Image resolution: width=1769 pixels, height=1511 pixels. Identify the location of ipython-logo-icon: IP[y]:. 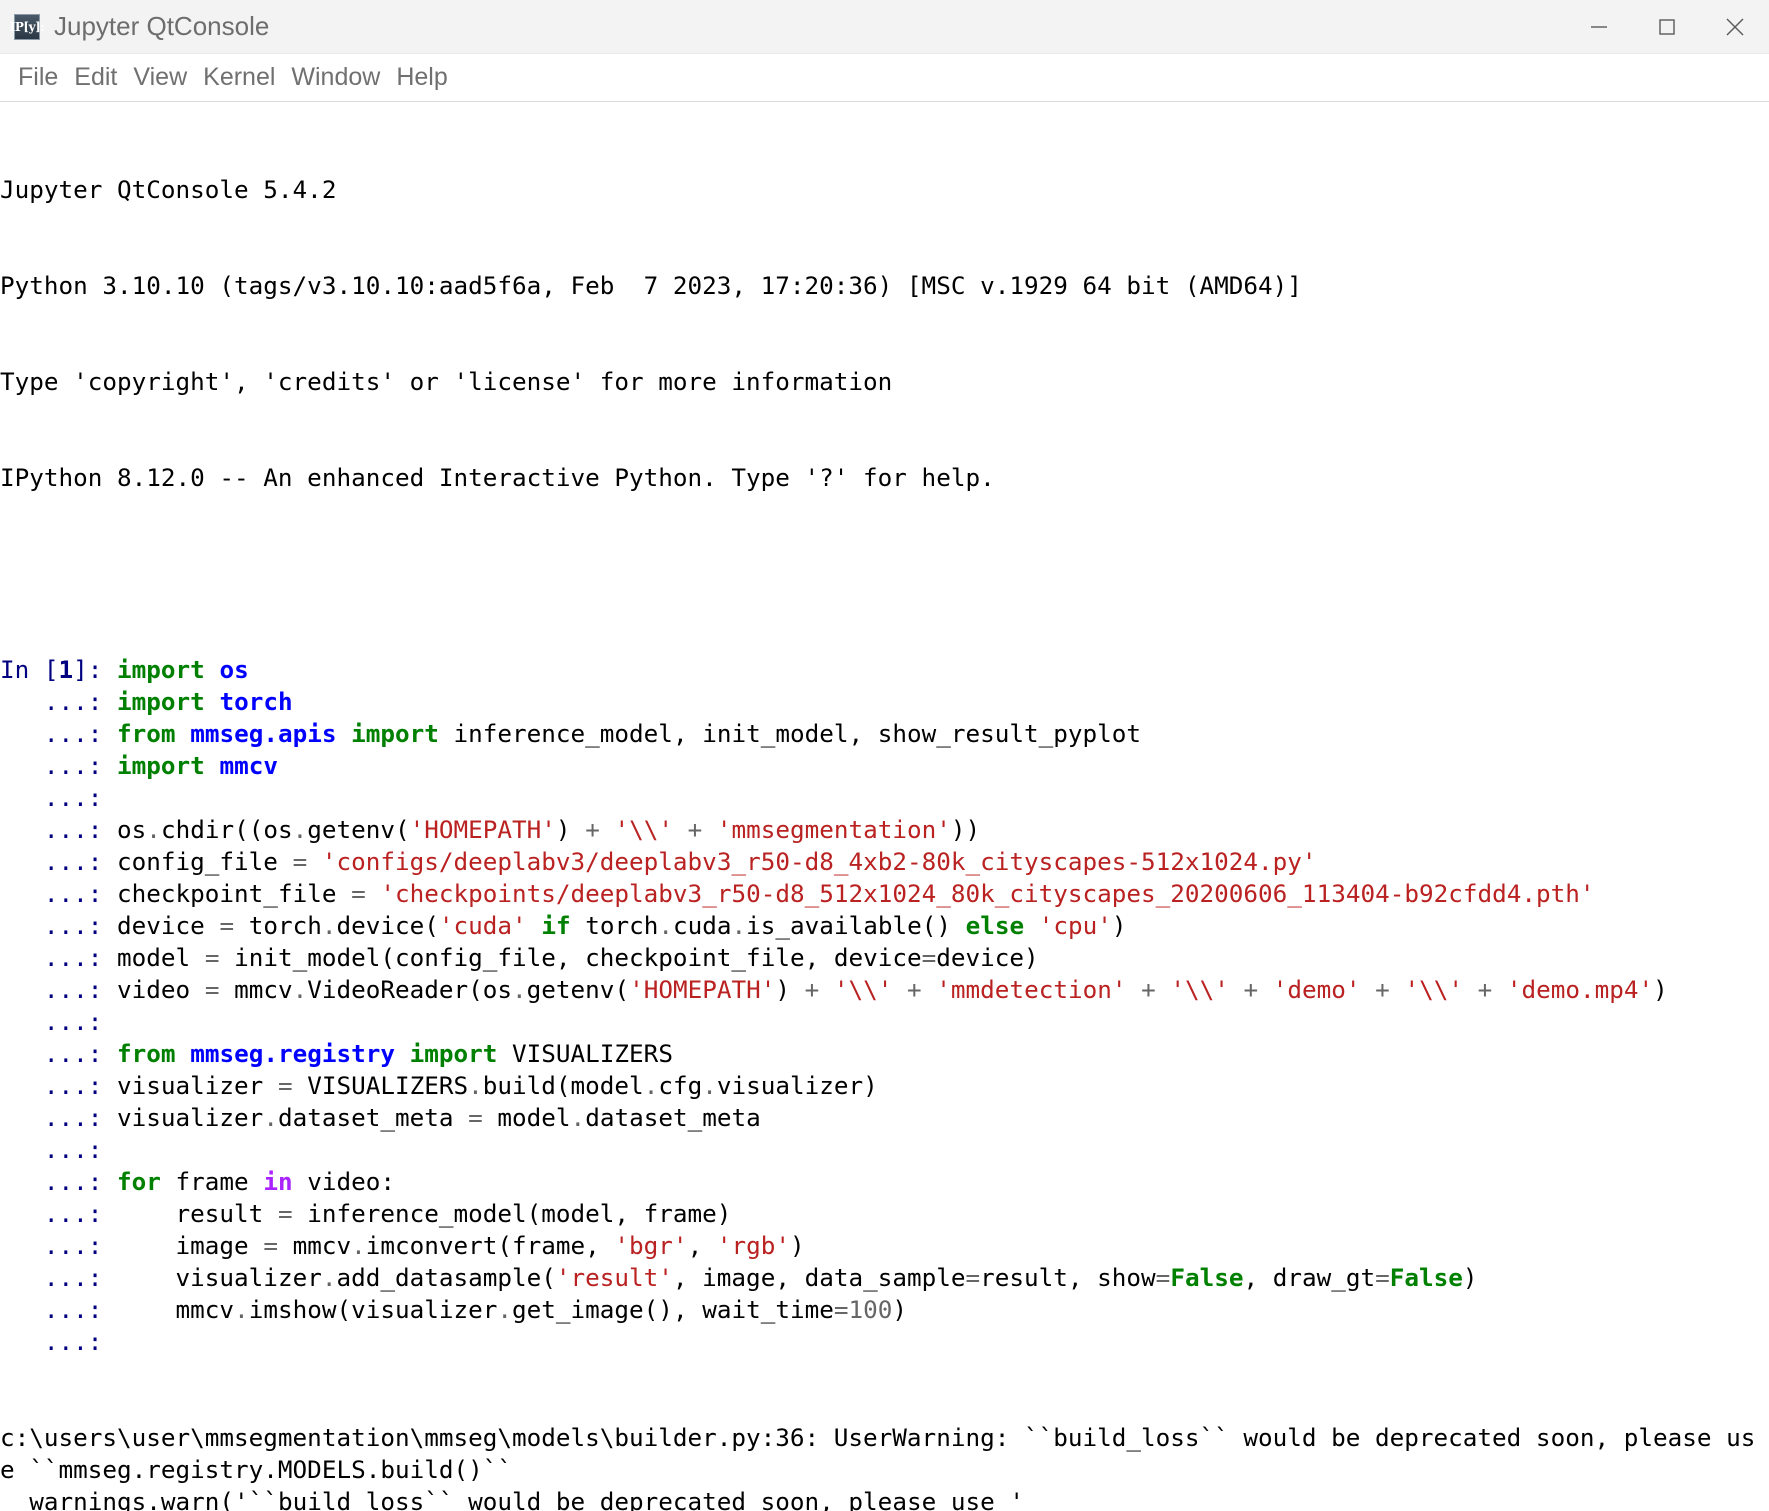
(27, 26).